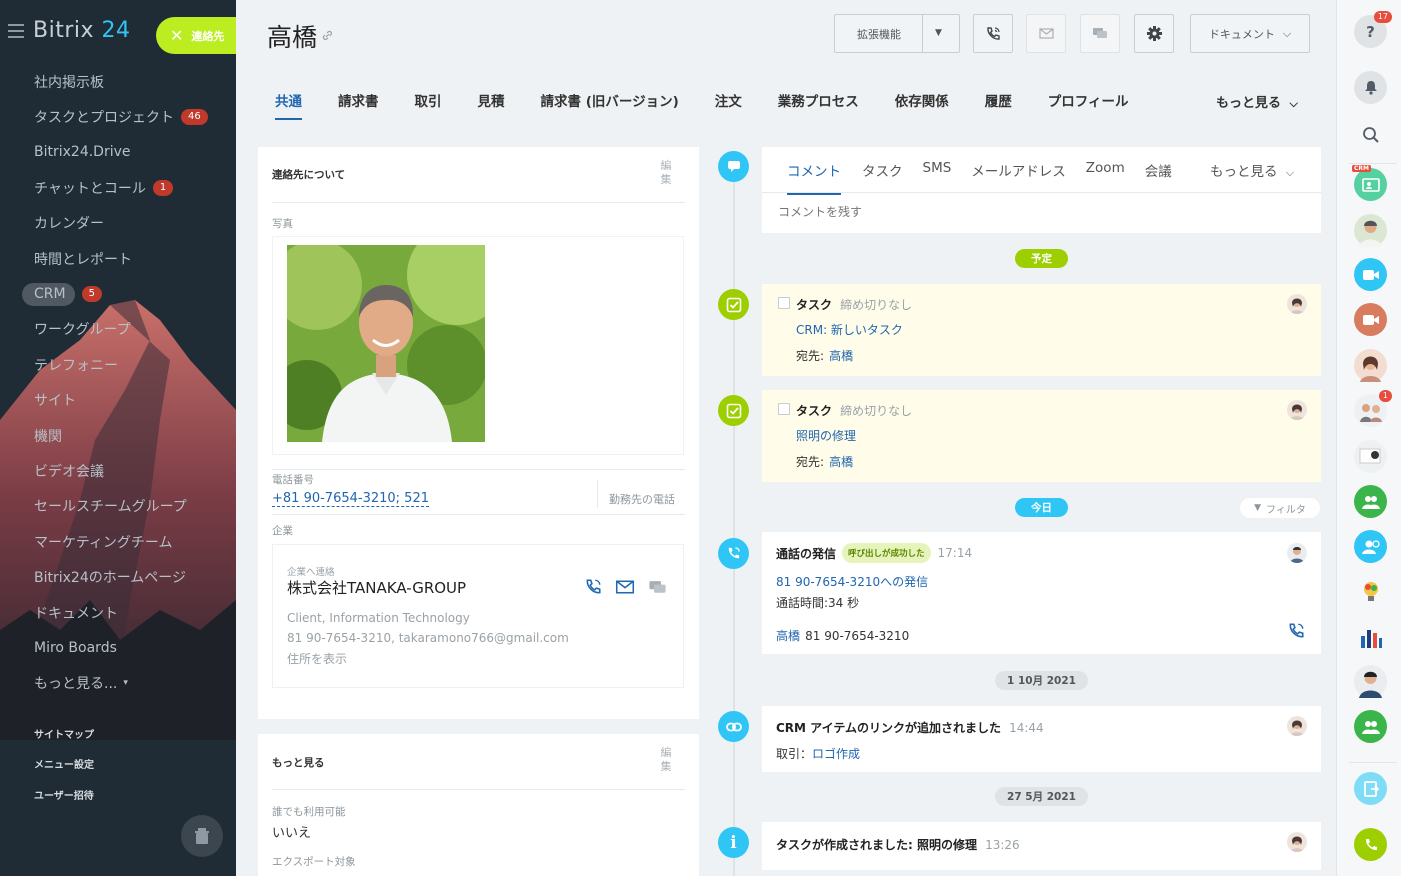 The height and width of the screenshot is (876, 1401). I want to click on tab-zoom: Zoom, so click(1105, 177).